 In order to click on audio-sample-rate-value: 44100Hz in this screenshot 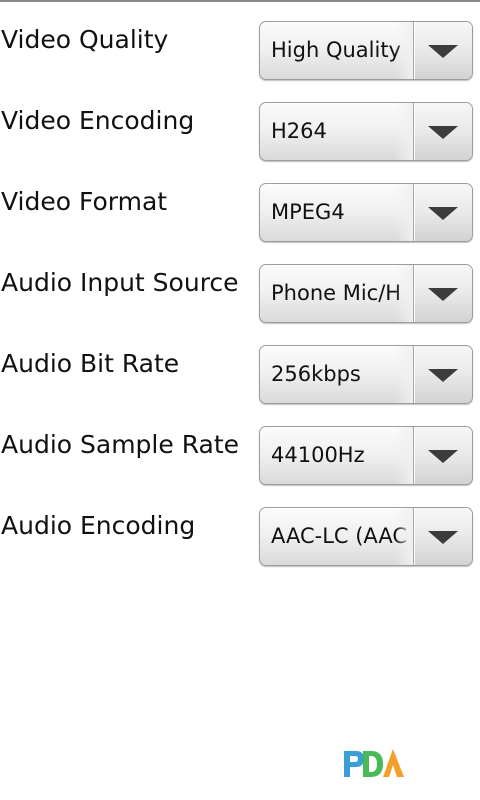, I will do `click(342, 455)`.